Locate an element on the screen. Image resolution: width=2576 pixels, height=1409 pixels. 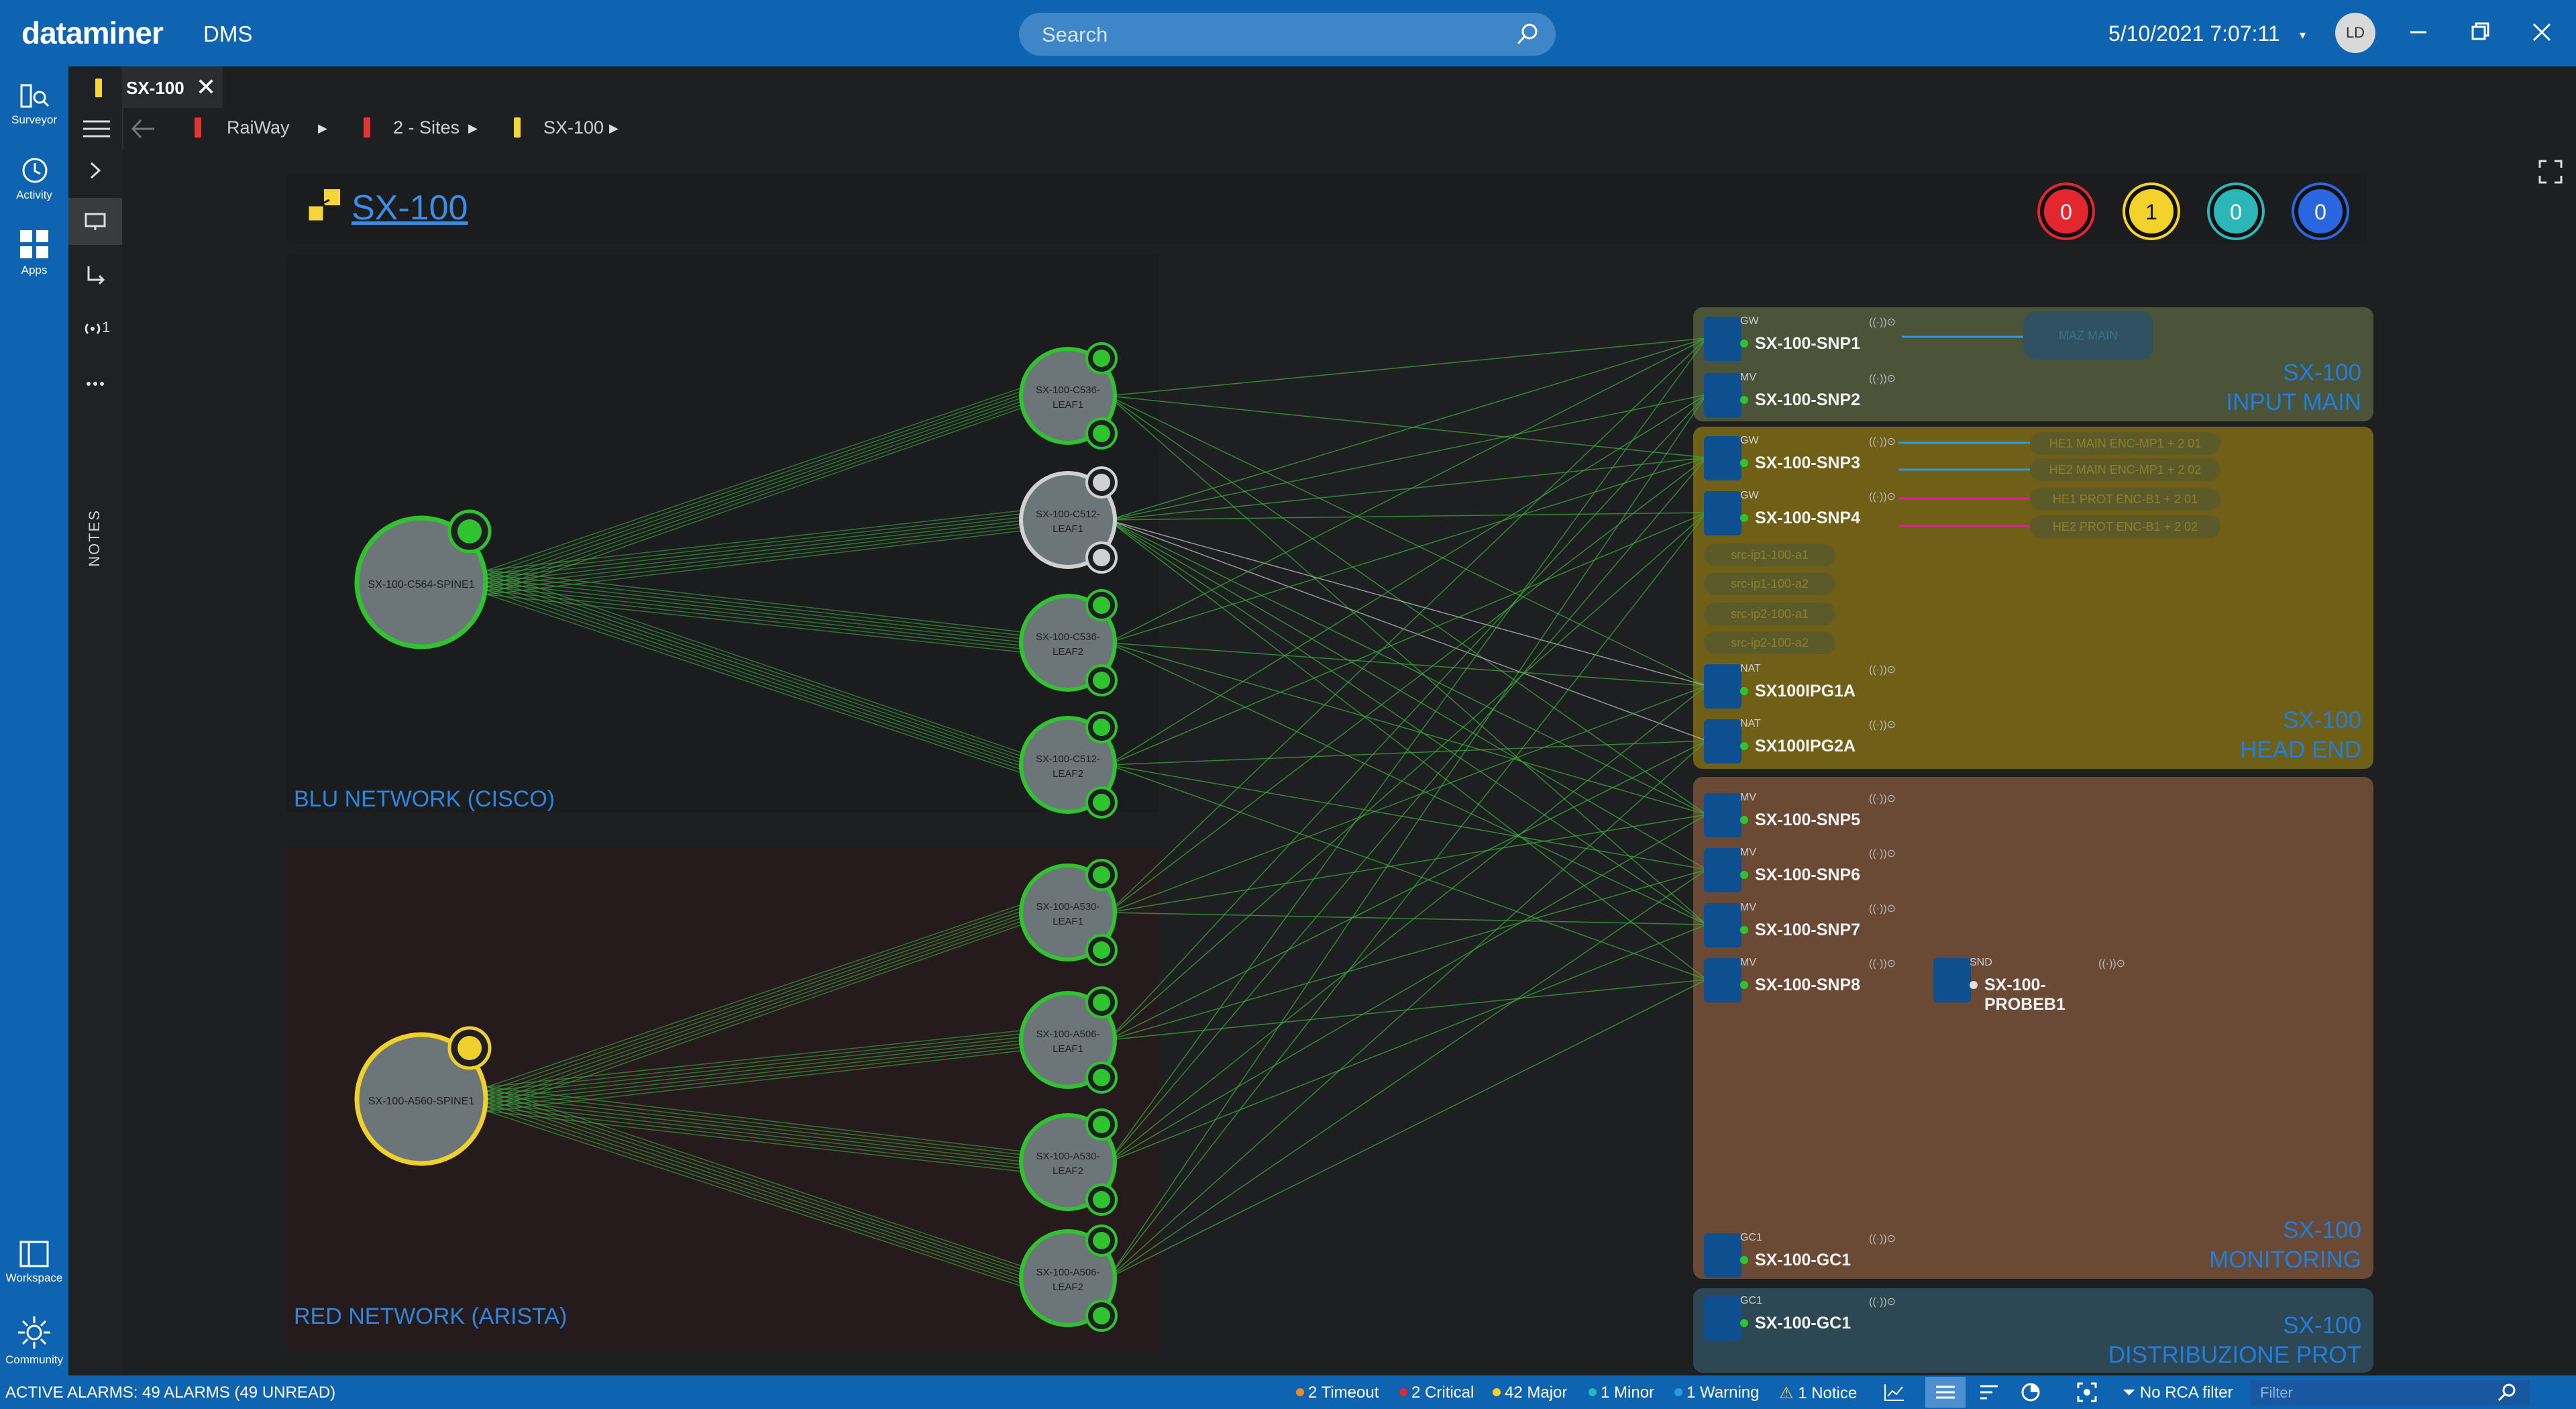
critical-count: 2 Critical is located at coordinates (1436, 1393).